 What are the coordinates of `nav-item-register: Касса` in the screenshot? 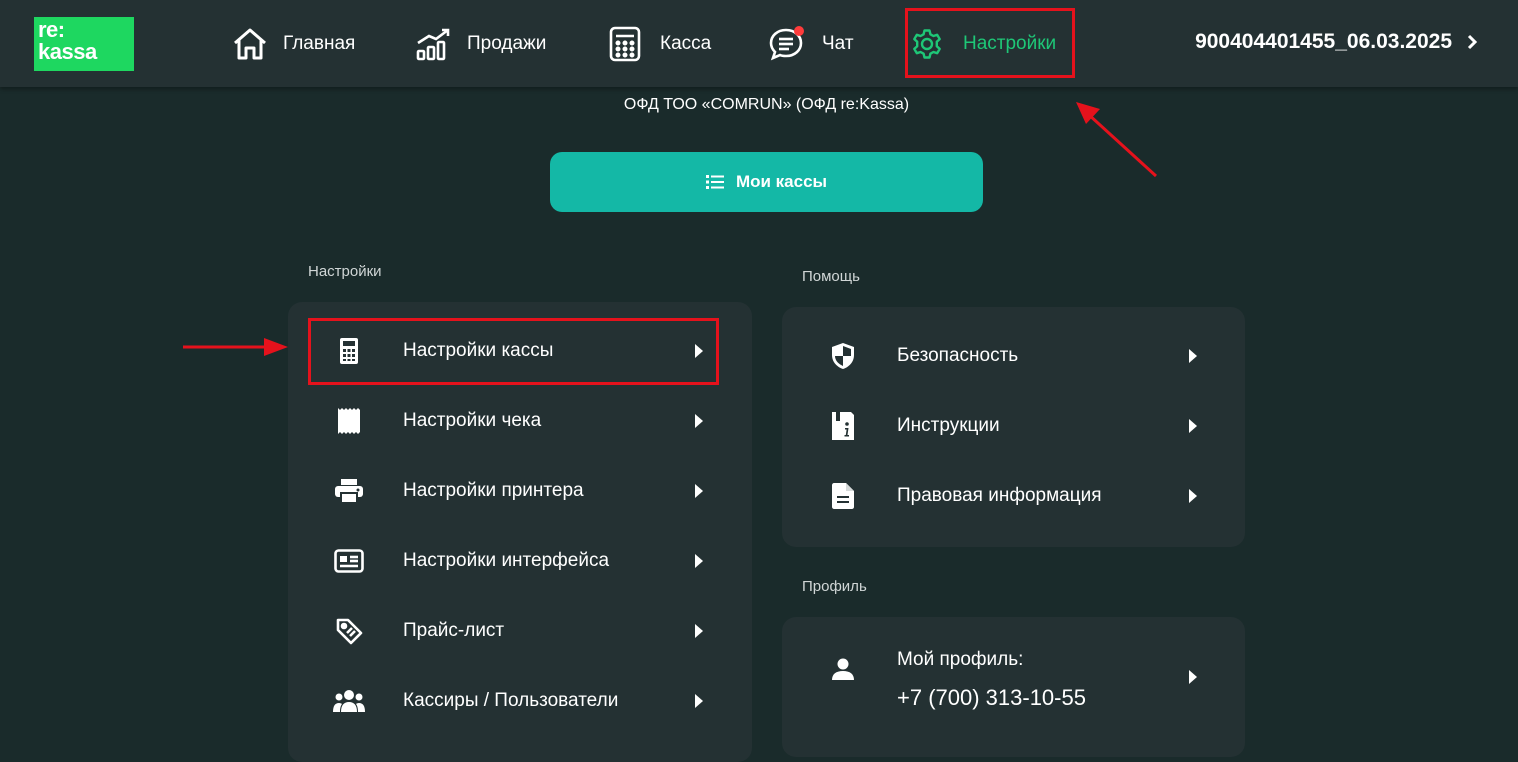 It's located at (659, 44).